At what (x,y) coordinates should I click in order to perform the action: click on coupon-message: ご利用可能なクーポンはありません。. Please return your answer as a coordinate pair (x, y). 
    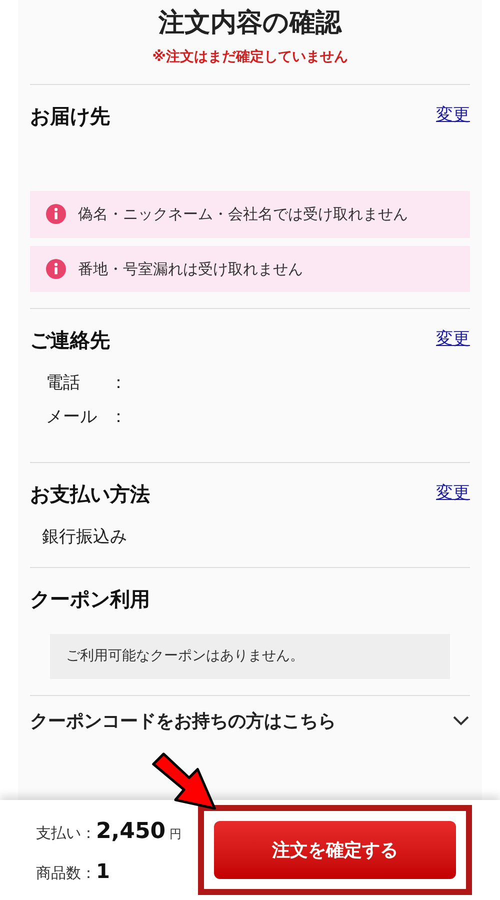
    Looking at the image, I should click on (250, 656).